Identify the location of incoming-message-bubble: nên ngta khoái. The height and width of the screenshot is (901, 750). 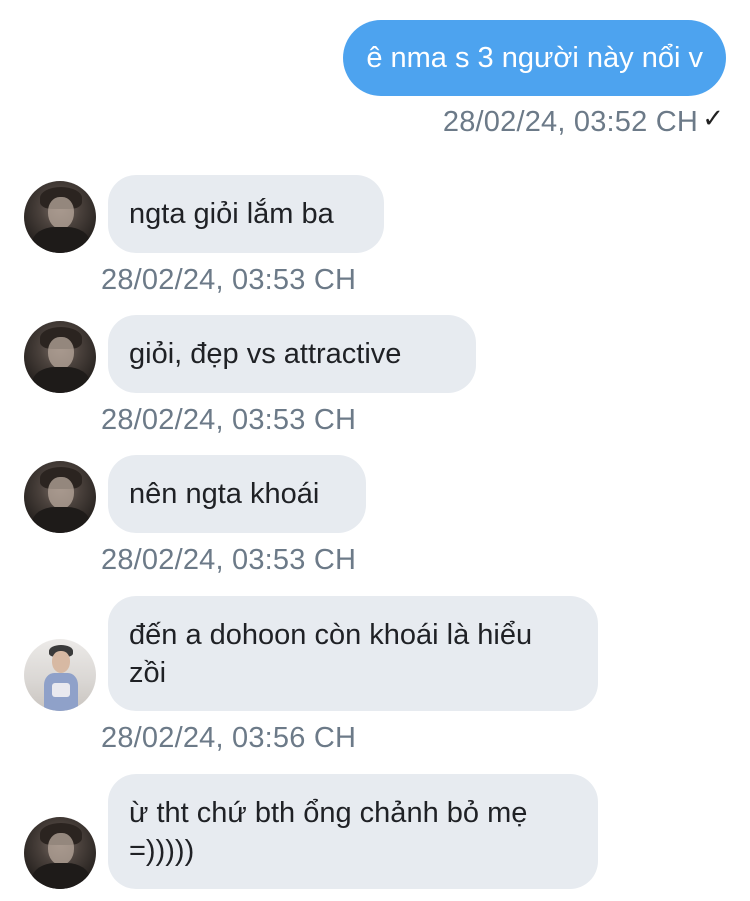
(237, 494).